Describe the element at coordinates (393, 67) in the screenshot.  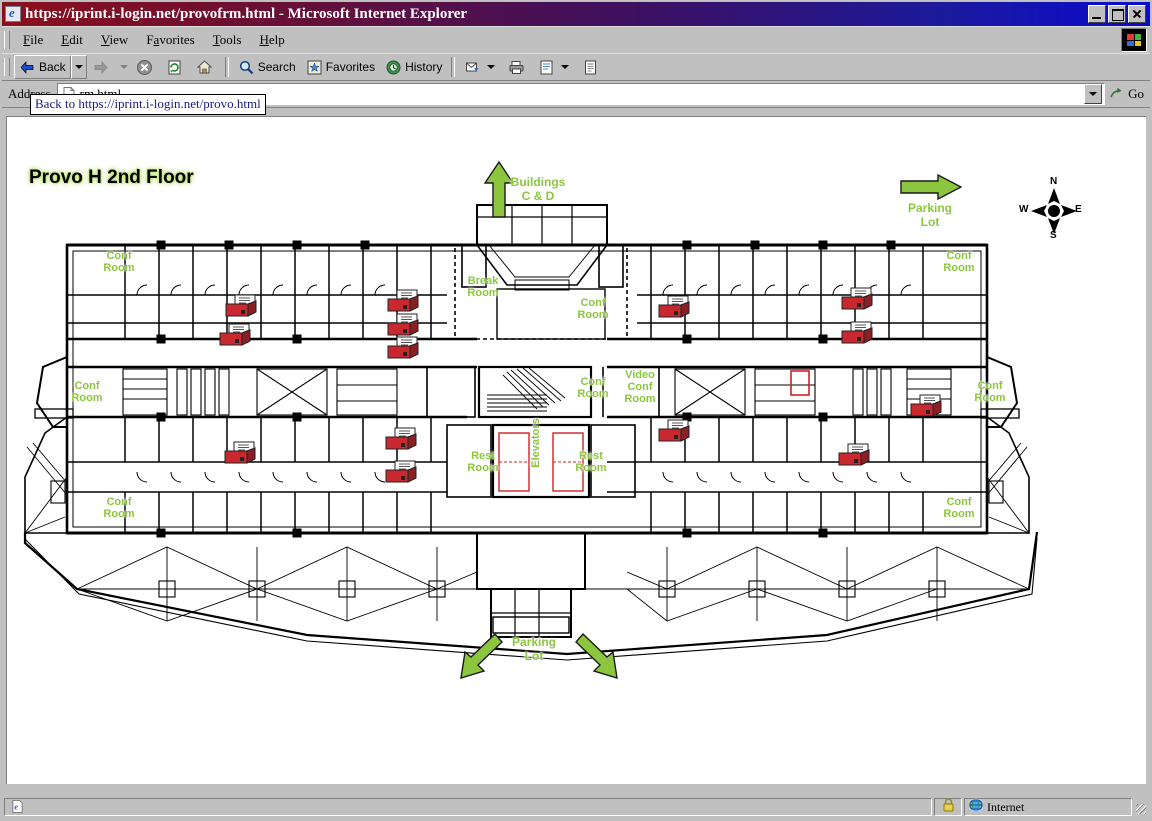
I see `history-clock-icon` at that location.